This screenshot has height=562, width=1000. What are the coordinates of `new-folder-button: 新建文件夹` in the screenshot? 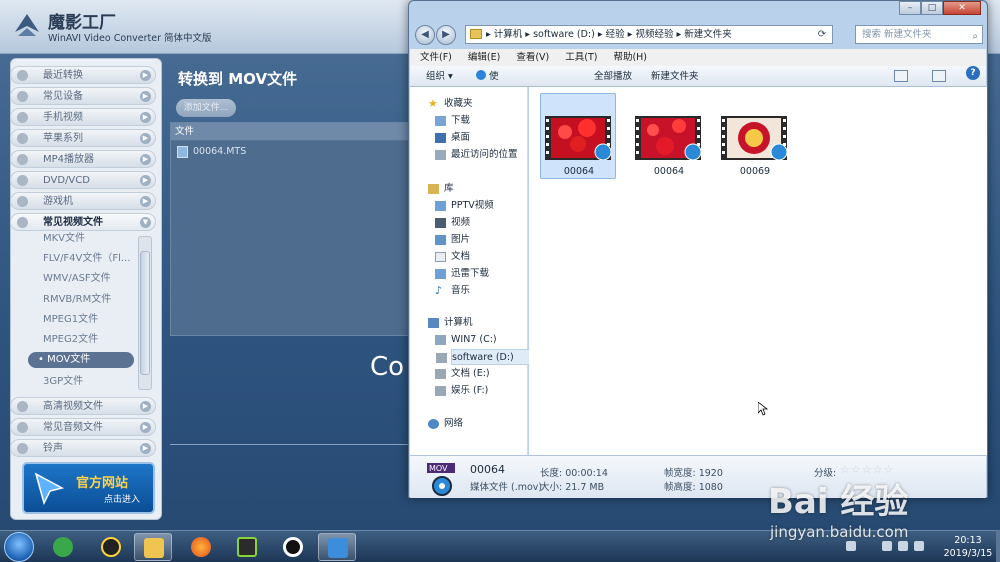 It's located at (675, 76).